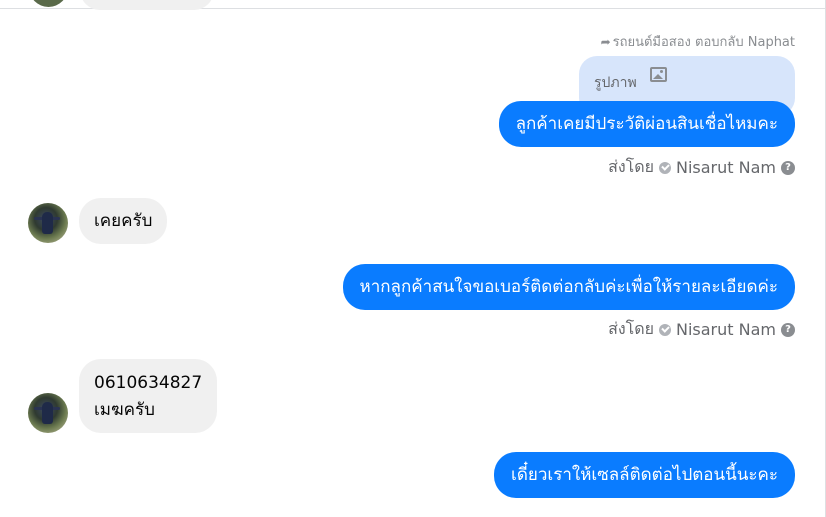 The height and width of the screenshot is (517, 826). I want to click on quoted-message-label: รูปภาพ, so click(615, 83).